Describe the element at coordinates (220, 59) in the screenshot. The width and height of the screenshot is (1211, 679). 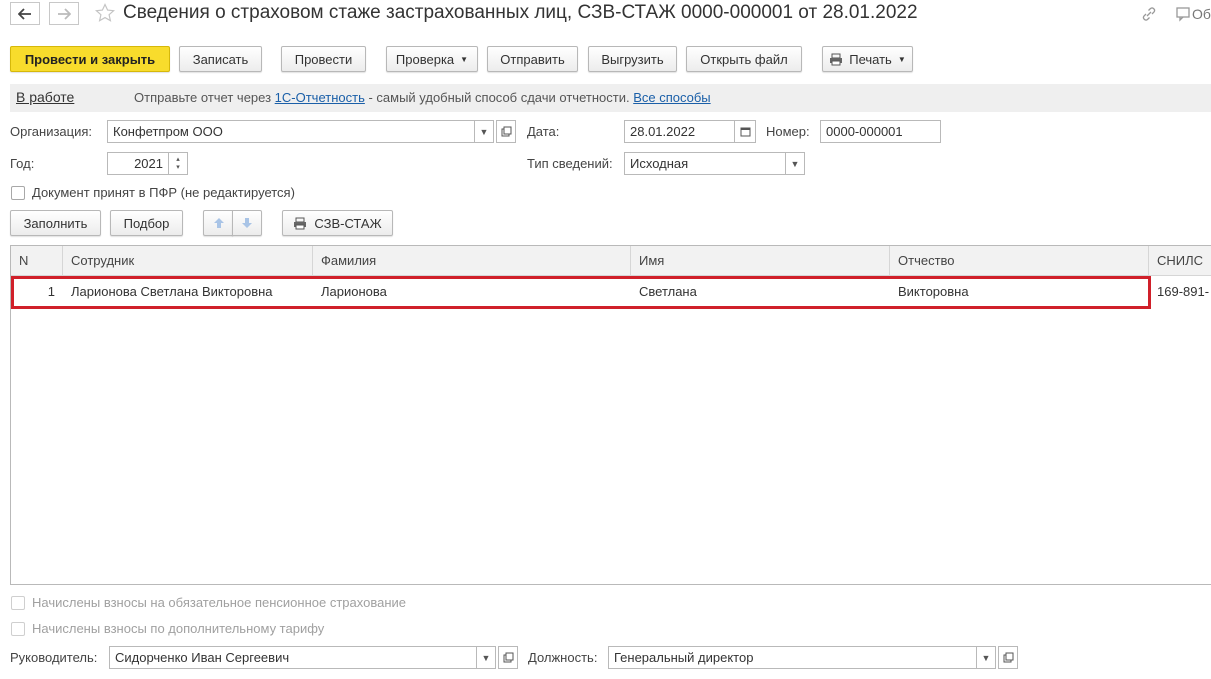
I see `save-button: Записать` at that location.